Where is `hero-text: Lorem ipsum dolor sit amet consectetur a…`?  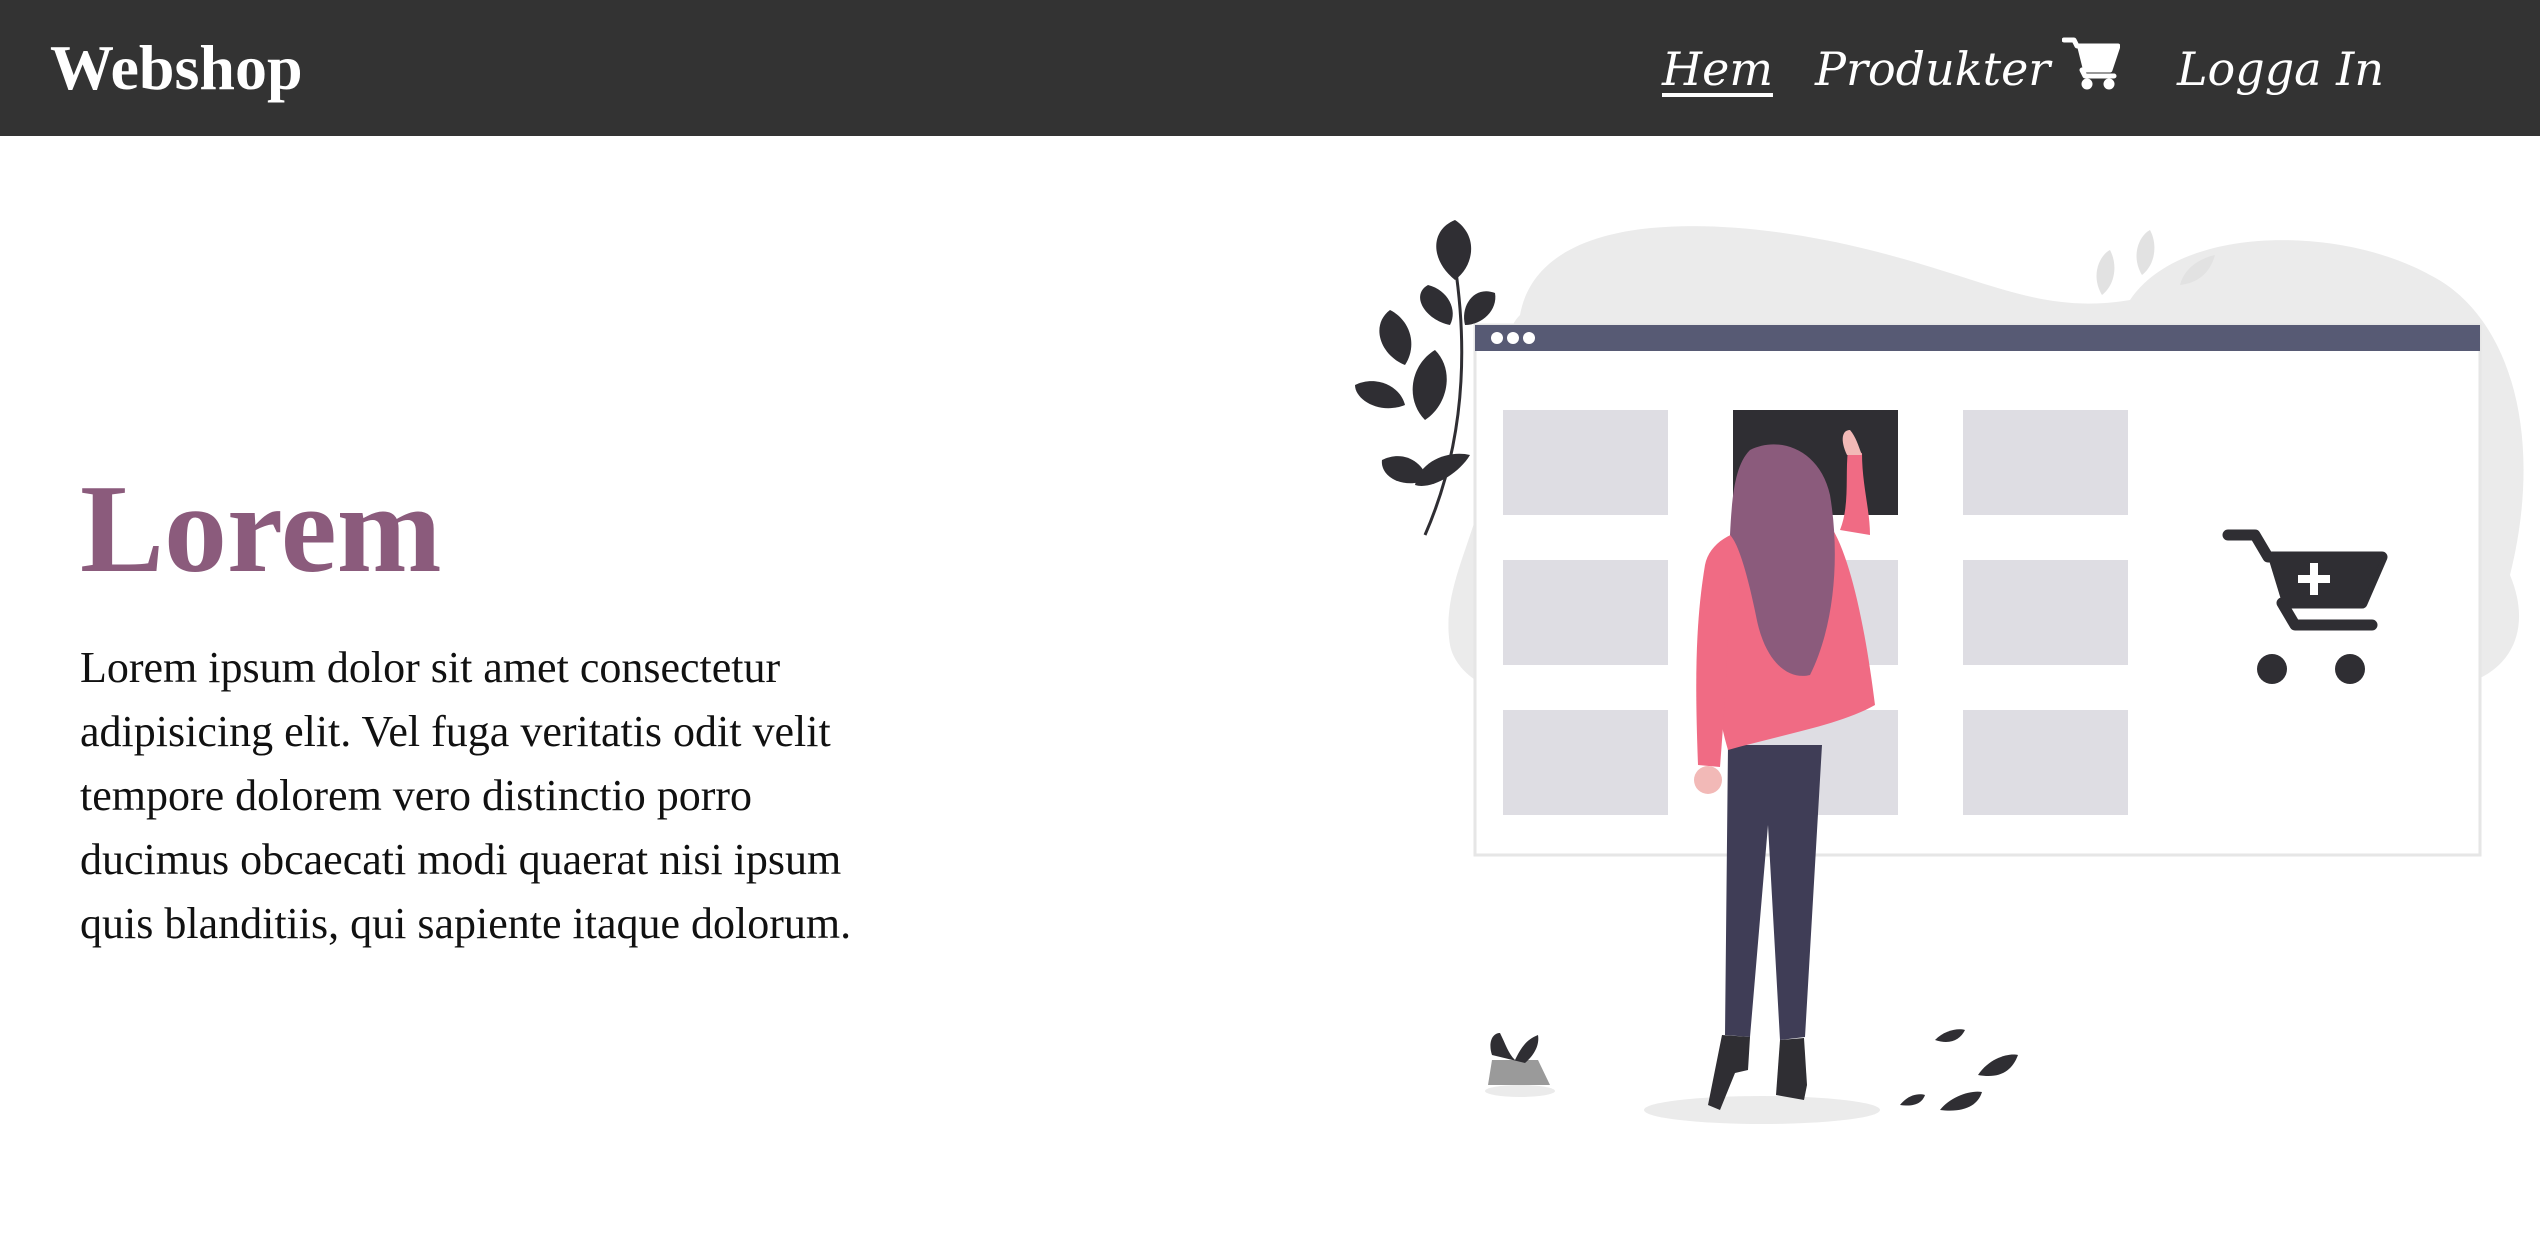 hero-text: Lorem ipsum dolor sit amet consectetur a… is located at coordinates (466, 795).